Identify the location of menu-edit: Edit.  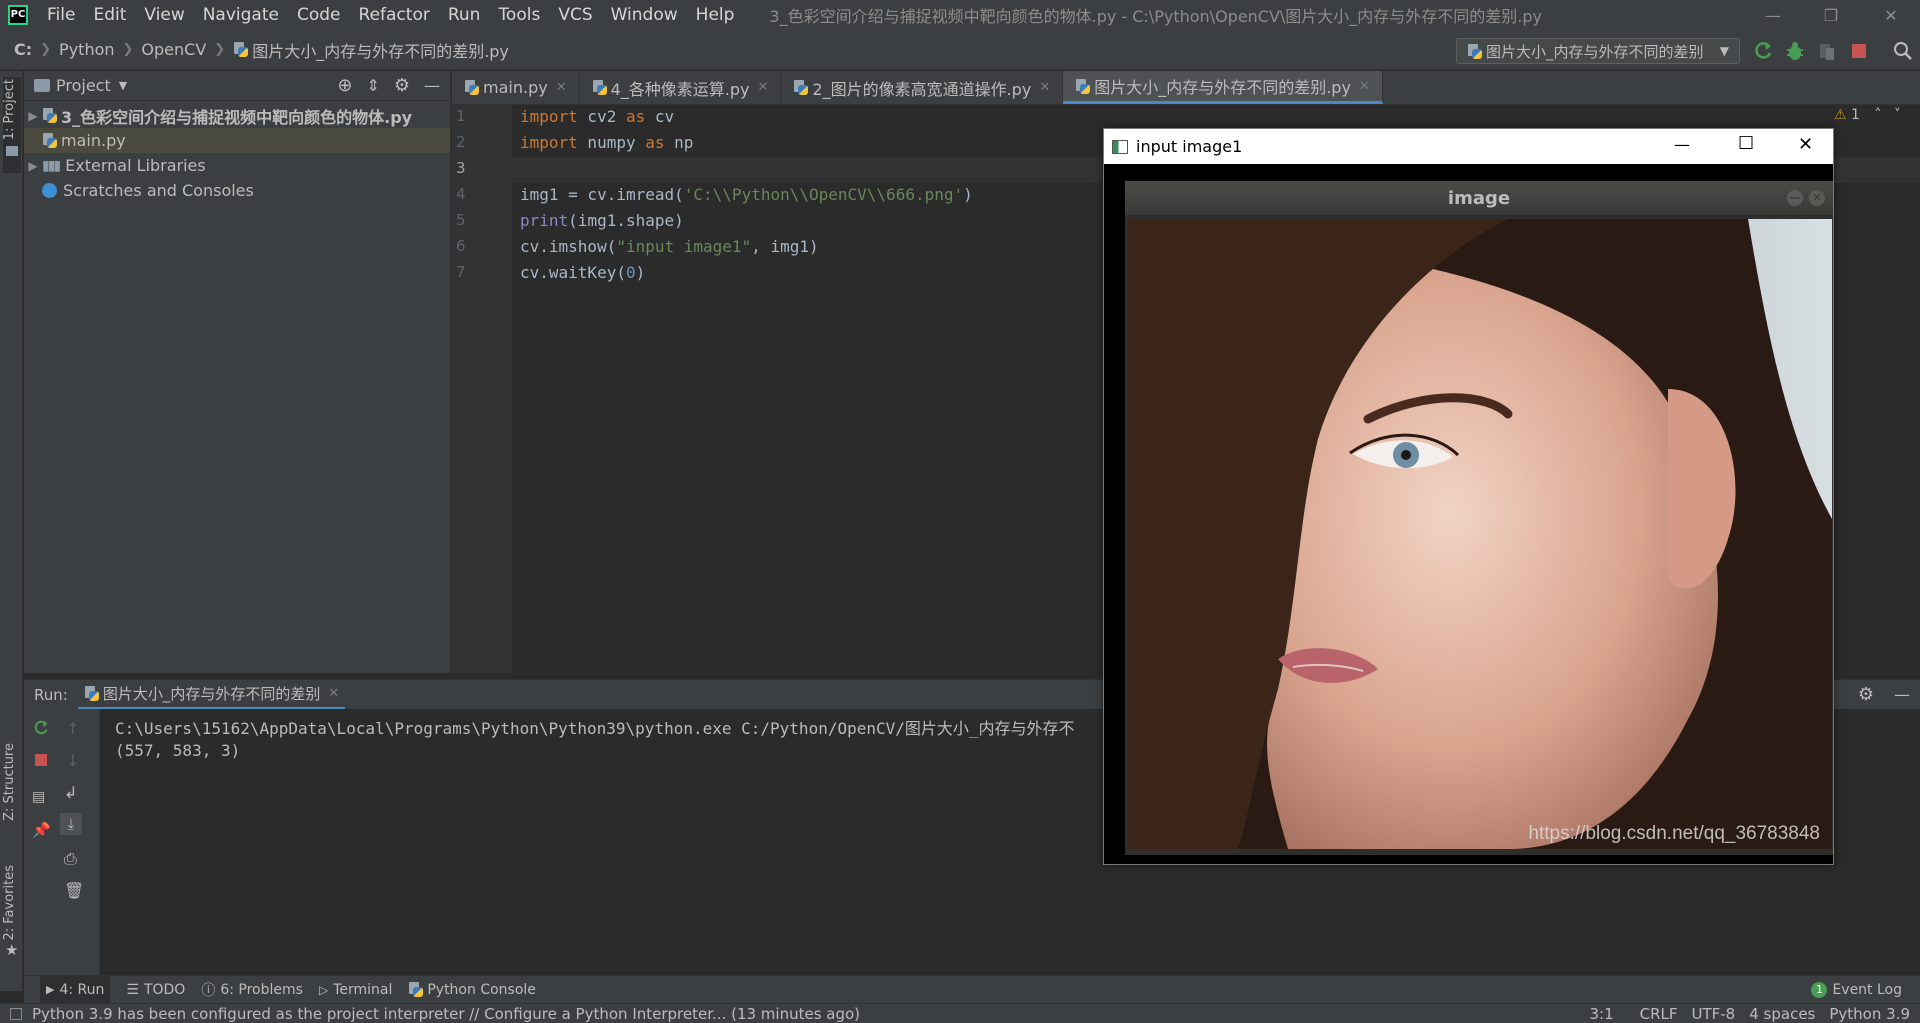
(109, 15).